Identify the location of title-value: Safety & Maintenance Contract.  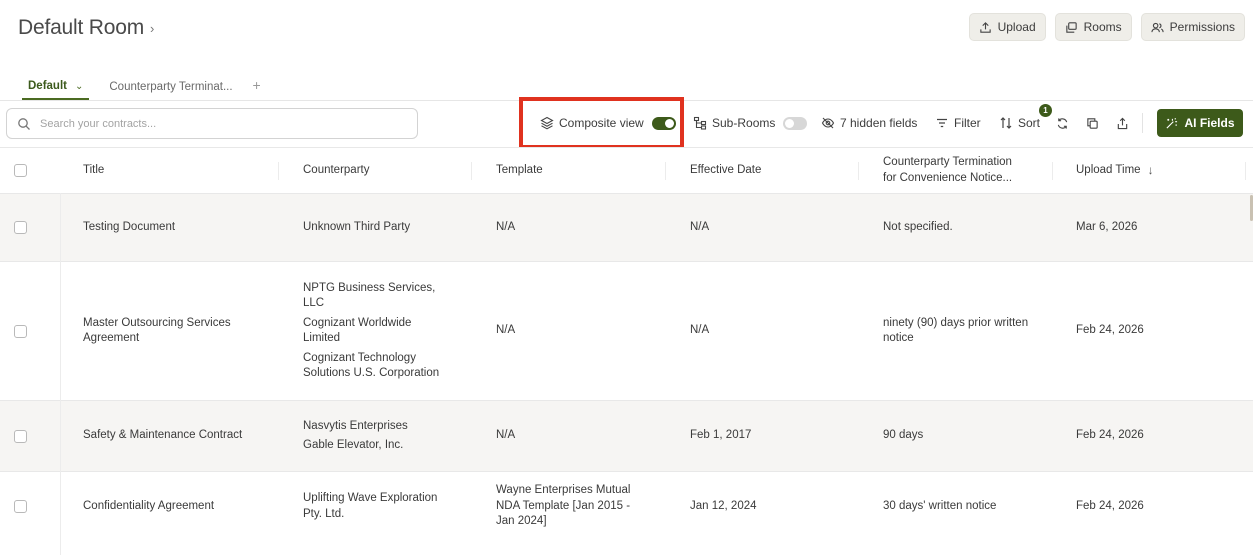
(163, 435).